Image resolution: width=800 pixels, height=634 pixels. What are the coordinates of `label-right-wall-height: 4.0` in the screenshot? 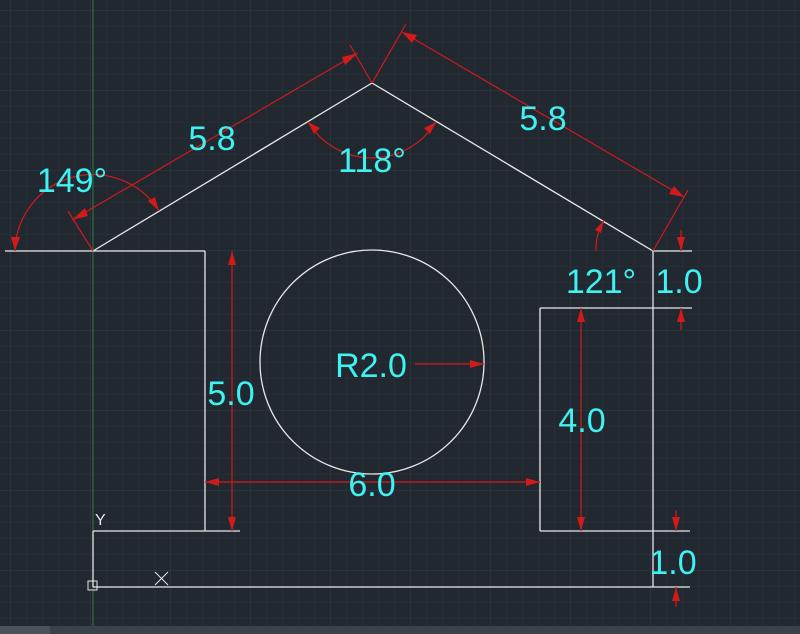 It's located at (581, 421).